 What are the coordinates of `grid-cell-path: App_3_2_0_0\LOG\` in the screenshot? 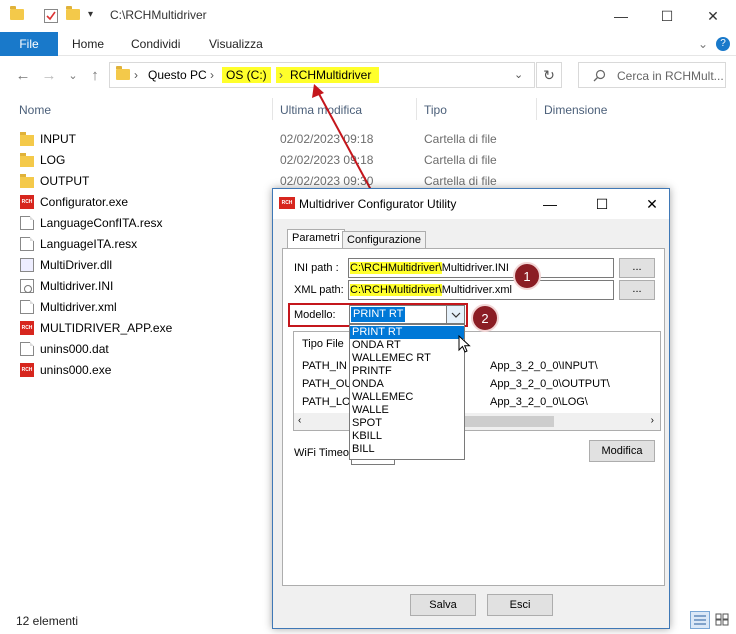 It's located at (539, 402).